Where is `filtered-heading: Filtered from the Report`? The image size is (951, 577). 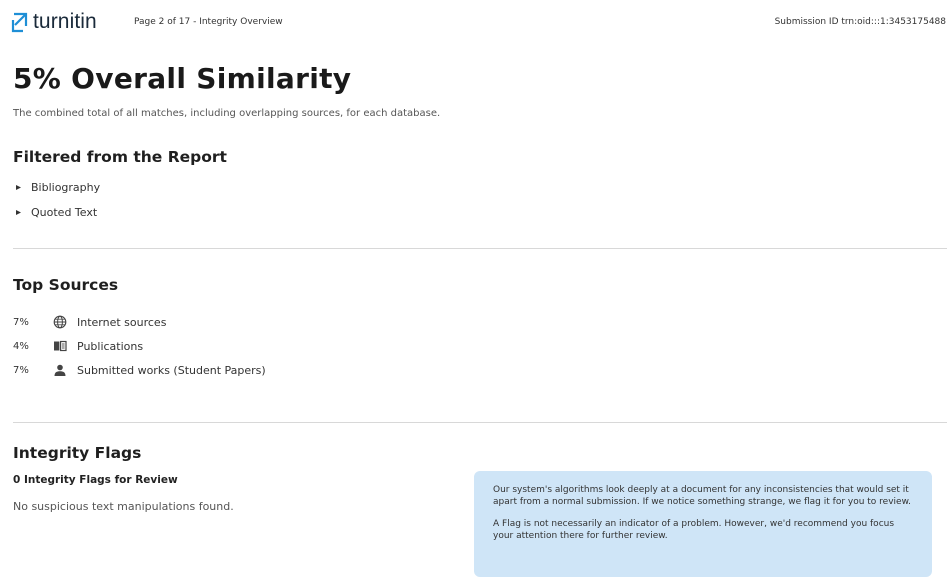
filtered-heading: Filtered from the Report is located at coordinates (120, 157).